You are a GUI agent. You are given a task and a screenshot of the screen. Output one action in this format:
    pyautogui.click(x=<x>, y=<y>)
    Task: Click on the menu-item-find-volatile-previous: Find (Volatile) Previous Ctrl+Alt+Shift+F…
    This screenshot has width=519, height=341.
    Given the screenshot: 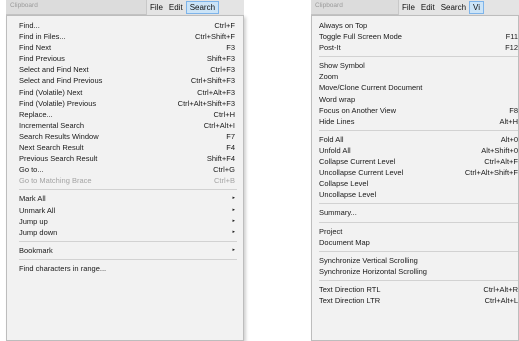 What is the action you would take?
    pyautogui.click(x=128, y=103)
    